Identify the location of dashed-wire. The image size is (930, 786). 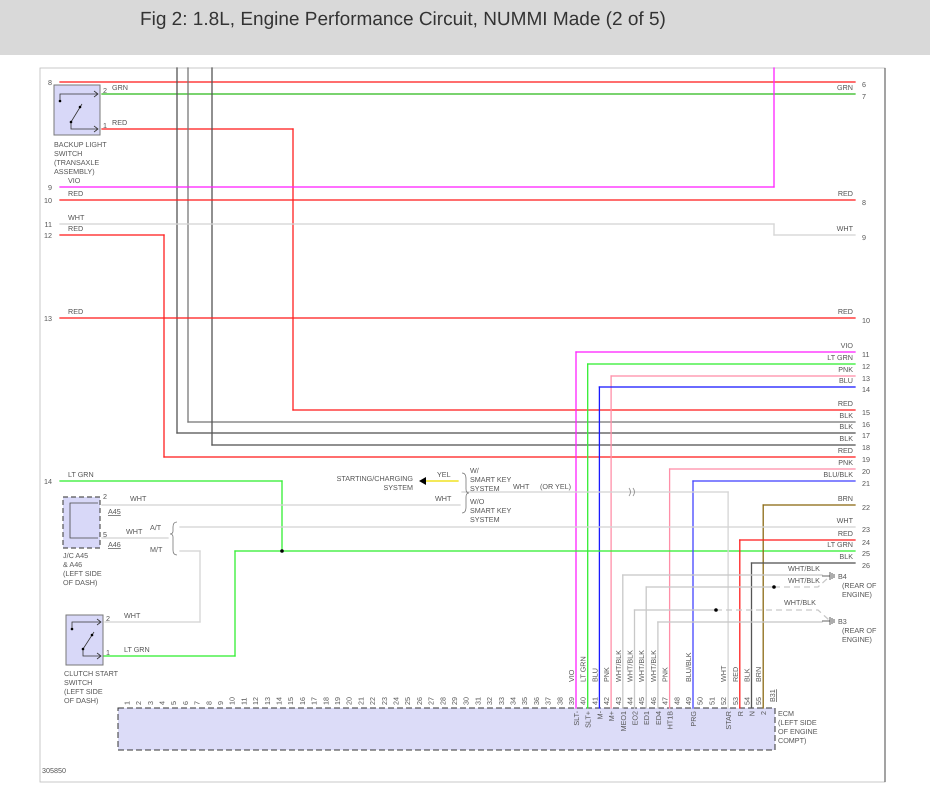
(802, 582).